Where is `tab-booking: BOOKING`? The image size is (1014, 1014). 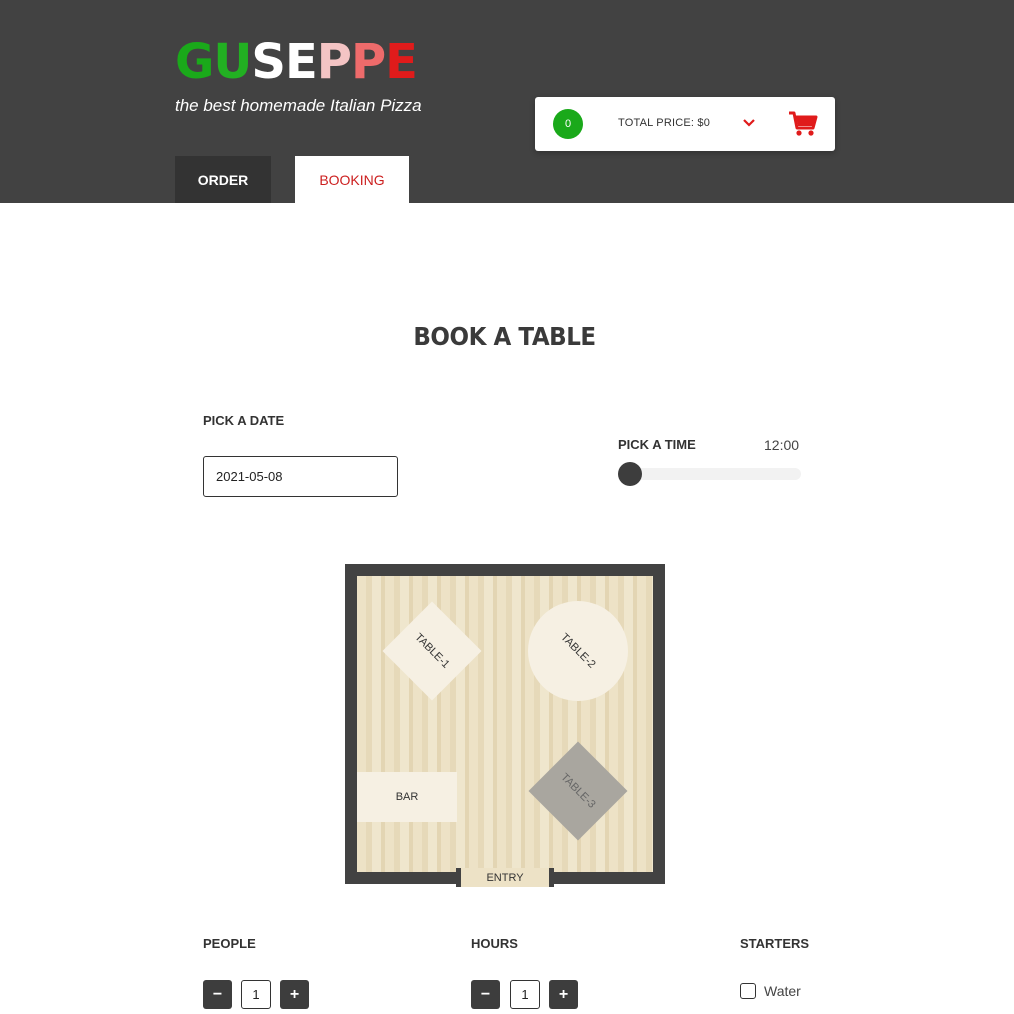 tab-booking: BOOKING is located at coordinates (352, 179).